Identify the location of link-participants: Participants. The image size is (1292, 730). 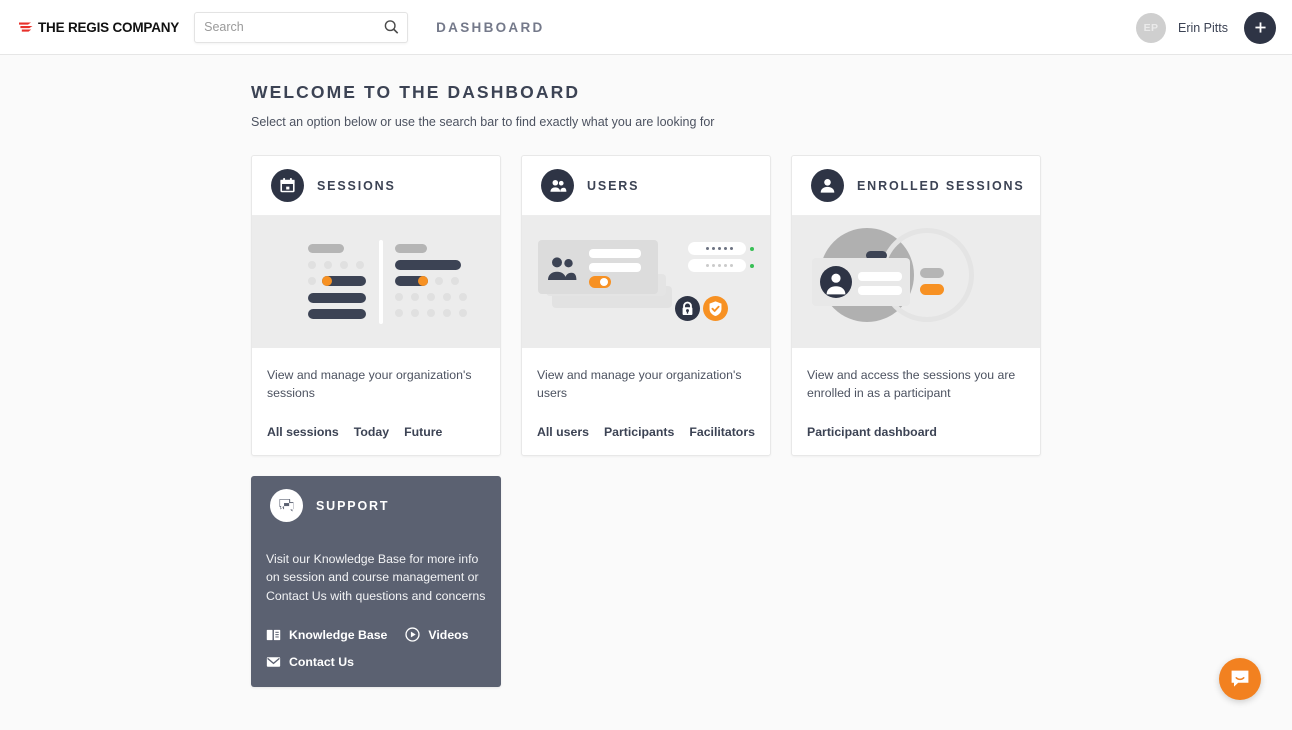
(639, 432).